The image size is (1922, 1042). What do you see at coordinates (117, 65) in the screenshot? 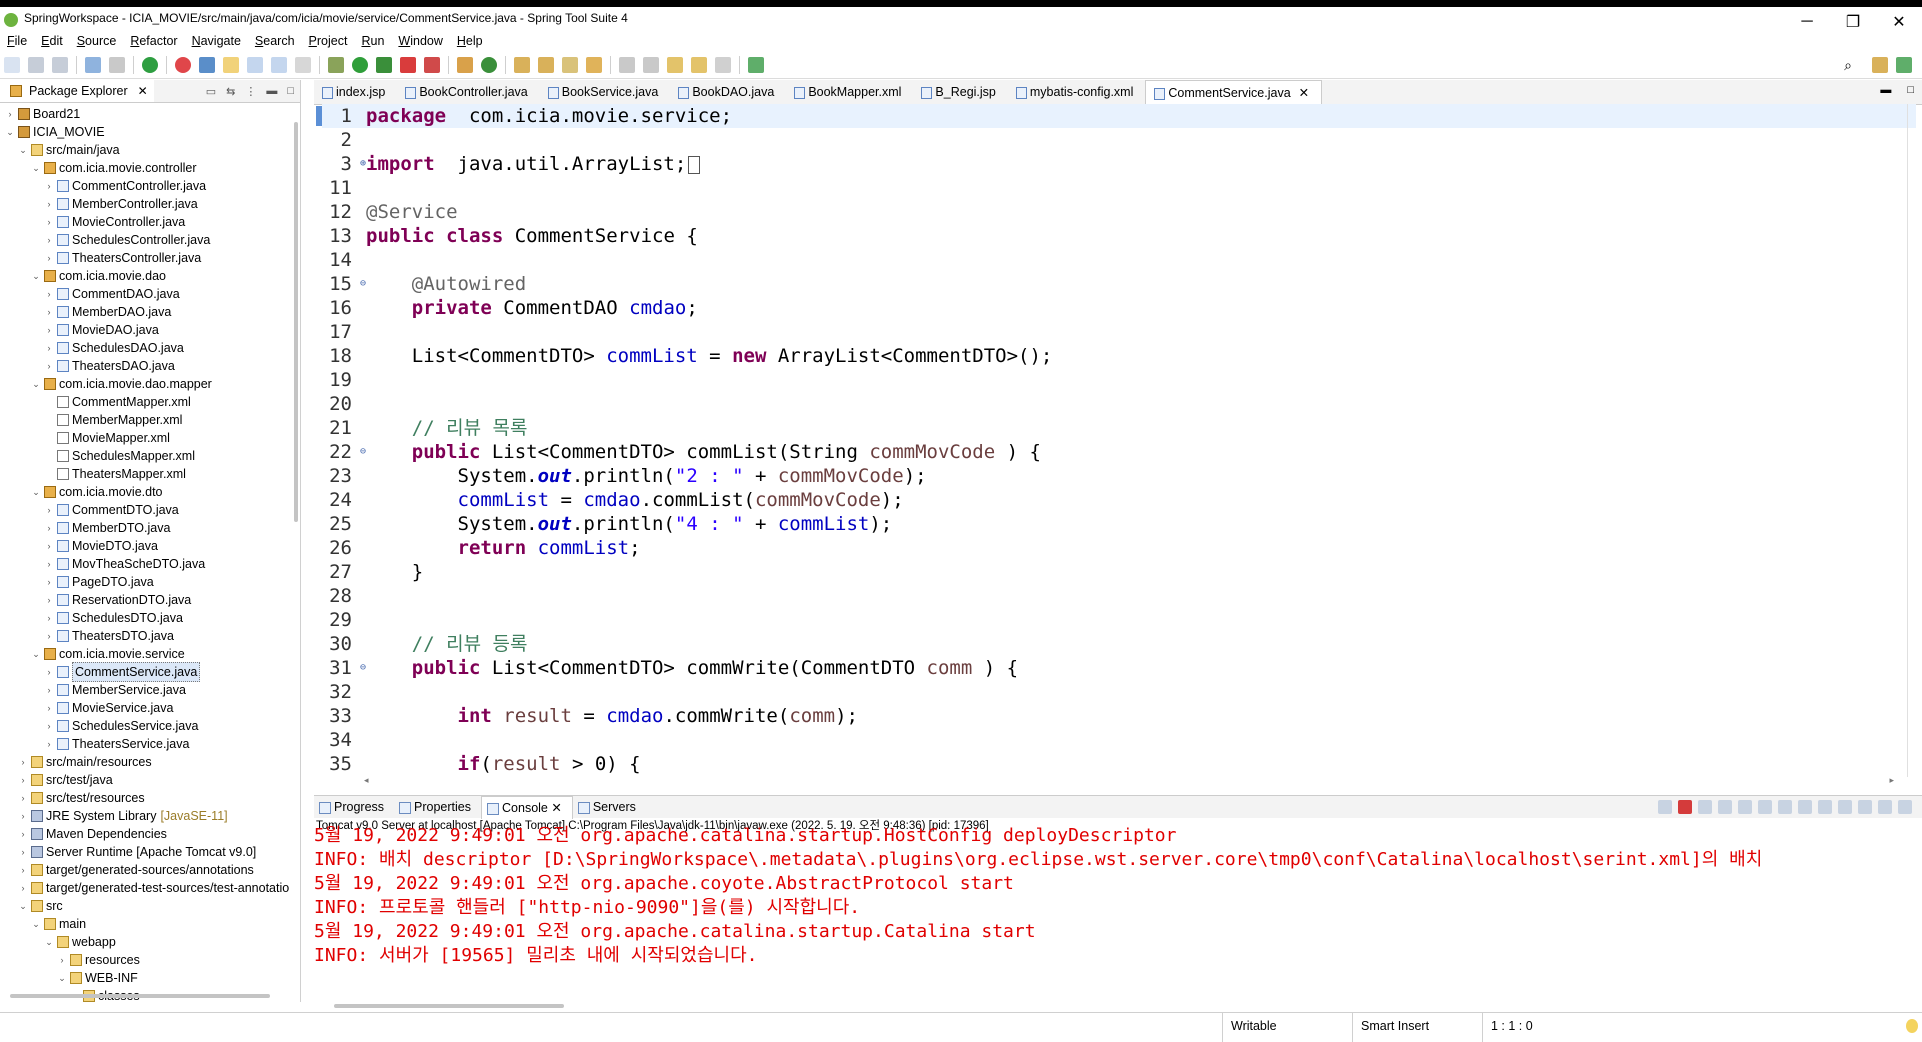
I see `skip-breakpoints-icon` at bounding box center [117, 65].